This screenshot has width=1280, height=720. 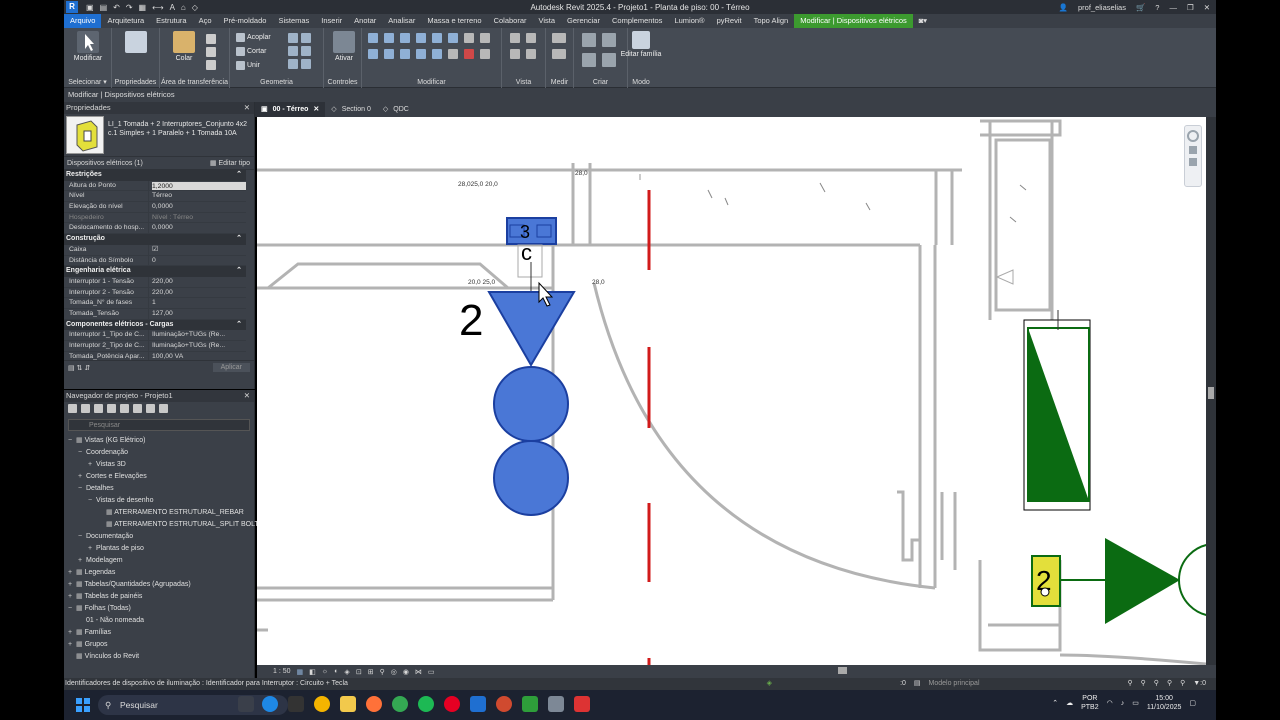 I want to click on file-explorer-icon, so click(x=348, y=704).